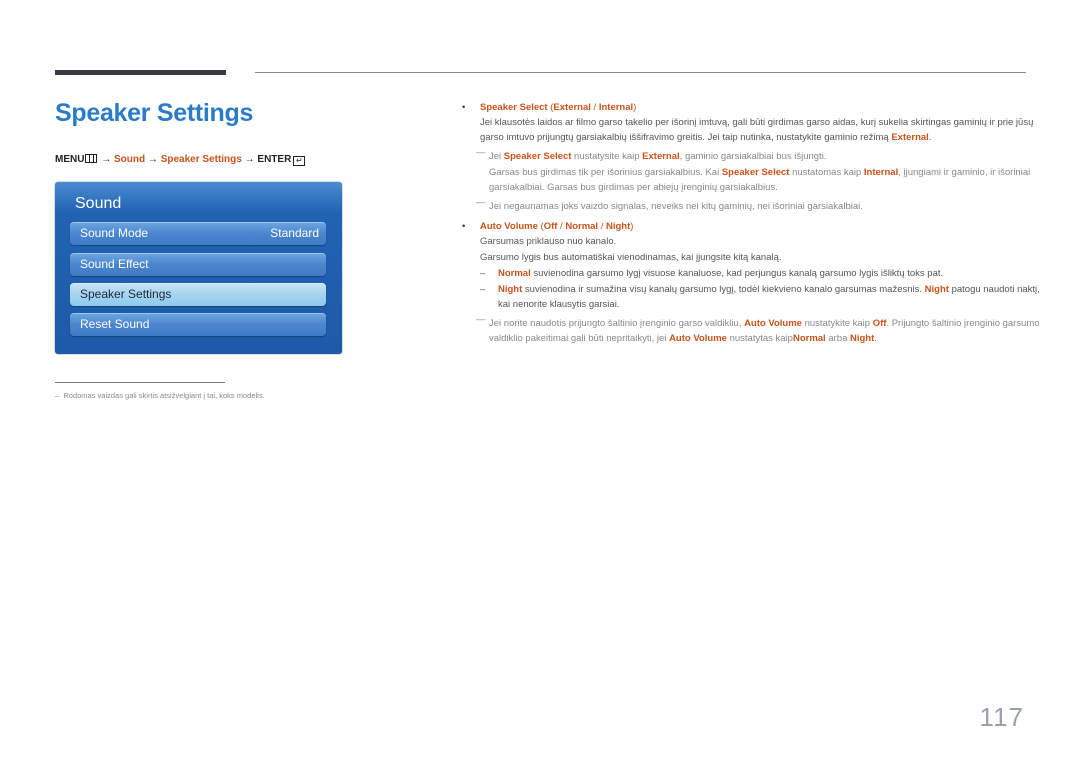 The image size is (1080, 763). What do you see at coordinates (274, 159) in the screenshot?
I see `enter-label: ENTER` at bounding box center [274, 159].